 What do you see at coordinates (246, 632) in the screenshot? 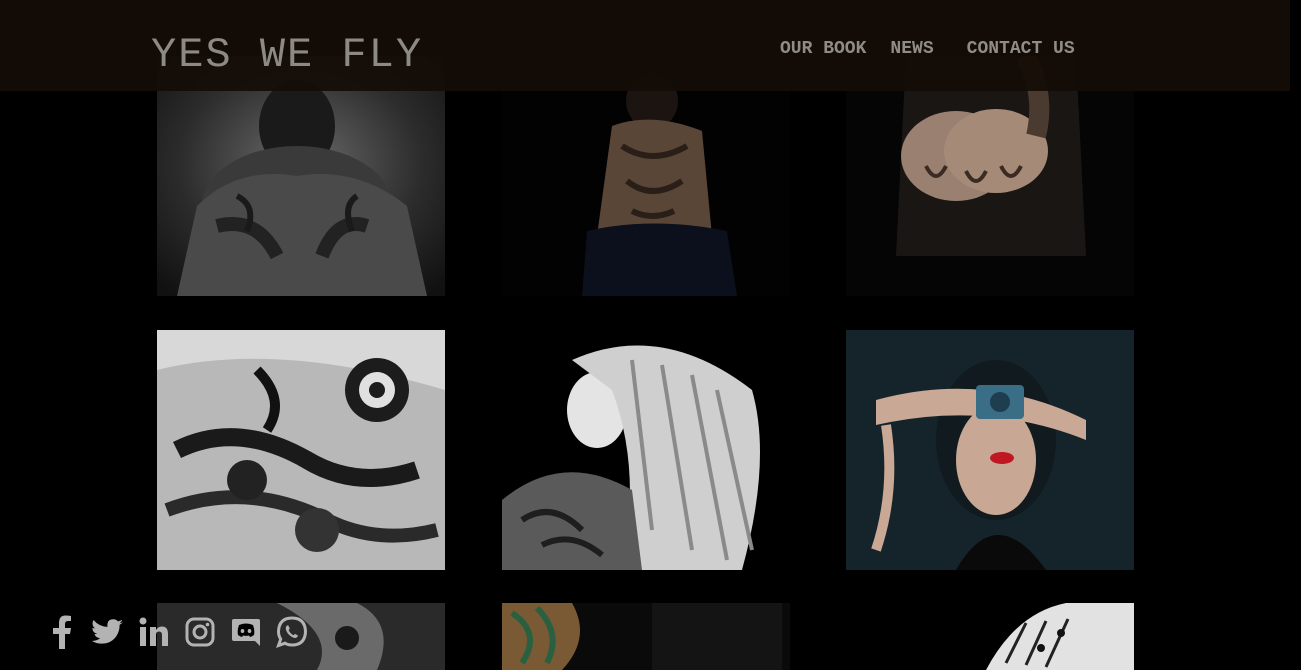
I see `discord-icon` at bounding box center [246, 632].